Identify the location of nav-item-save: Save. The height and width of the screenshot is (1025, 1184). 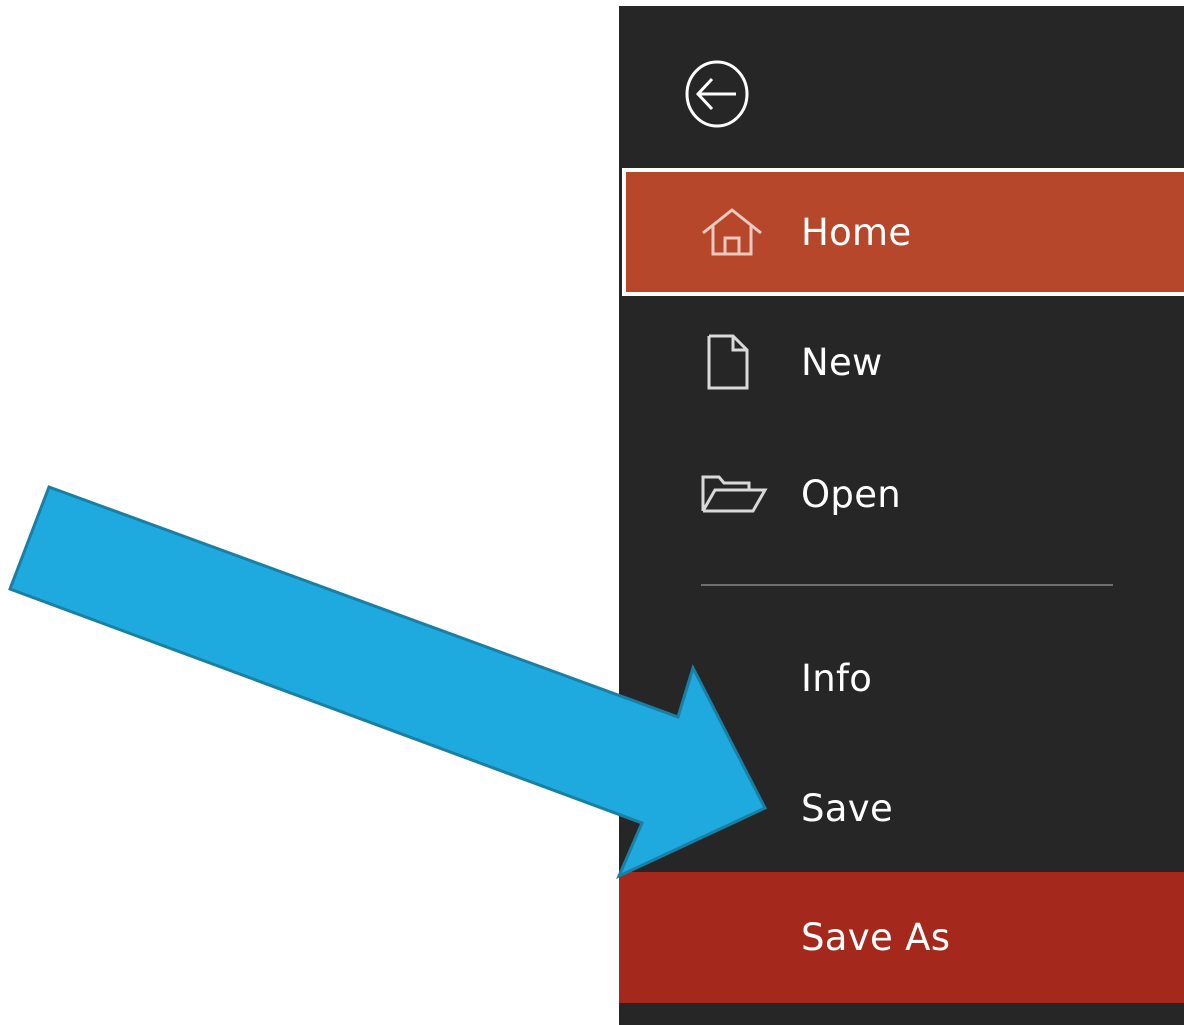
(901, 808).